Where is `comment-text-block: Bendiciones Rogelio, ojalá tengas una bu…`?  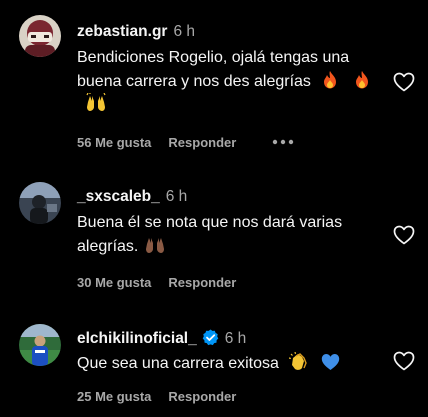
comment-text-block: Bendiciones Rogelio, ojalá tengas una bu… is located at coordinates (227, 81).